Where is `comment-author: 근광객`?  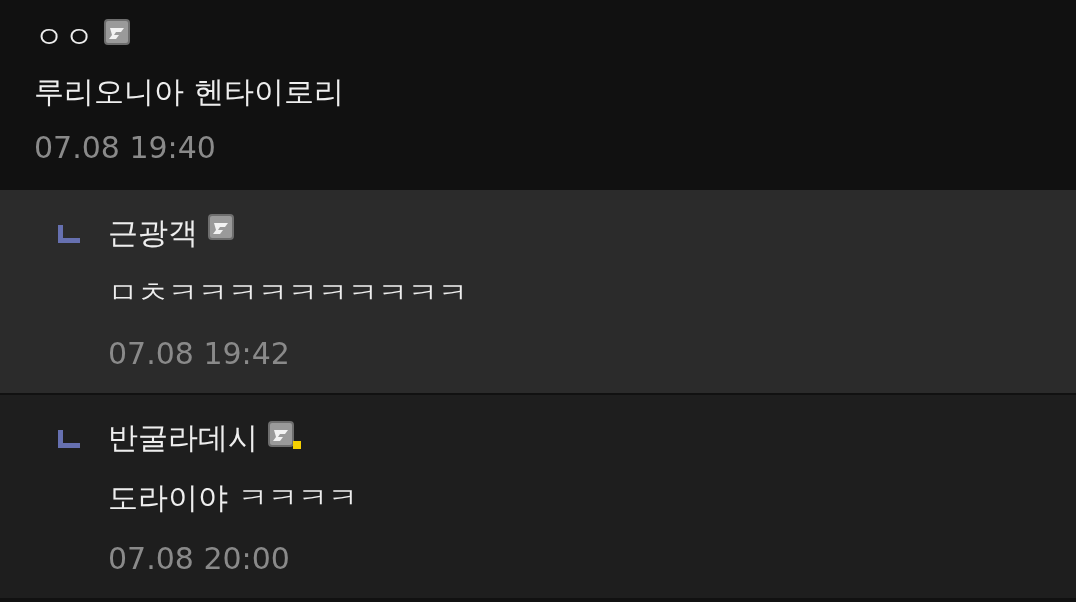
comment-author: 근광객 is located at coordinates (153, 232).